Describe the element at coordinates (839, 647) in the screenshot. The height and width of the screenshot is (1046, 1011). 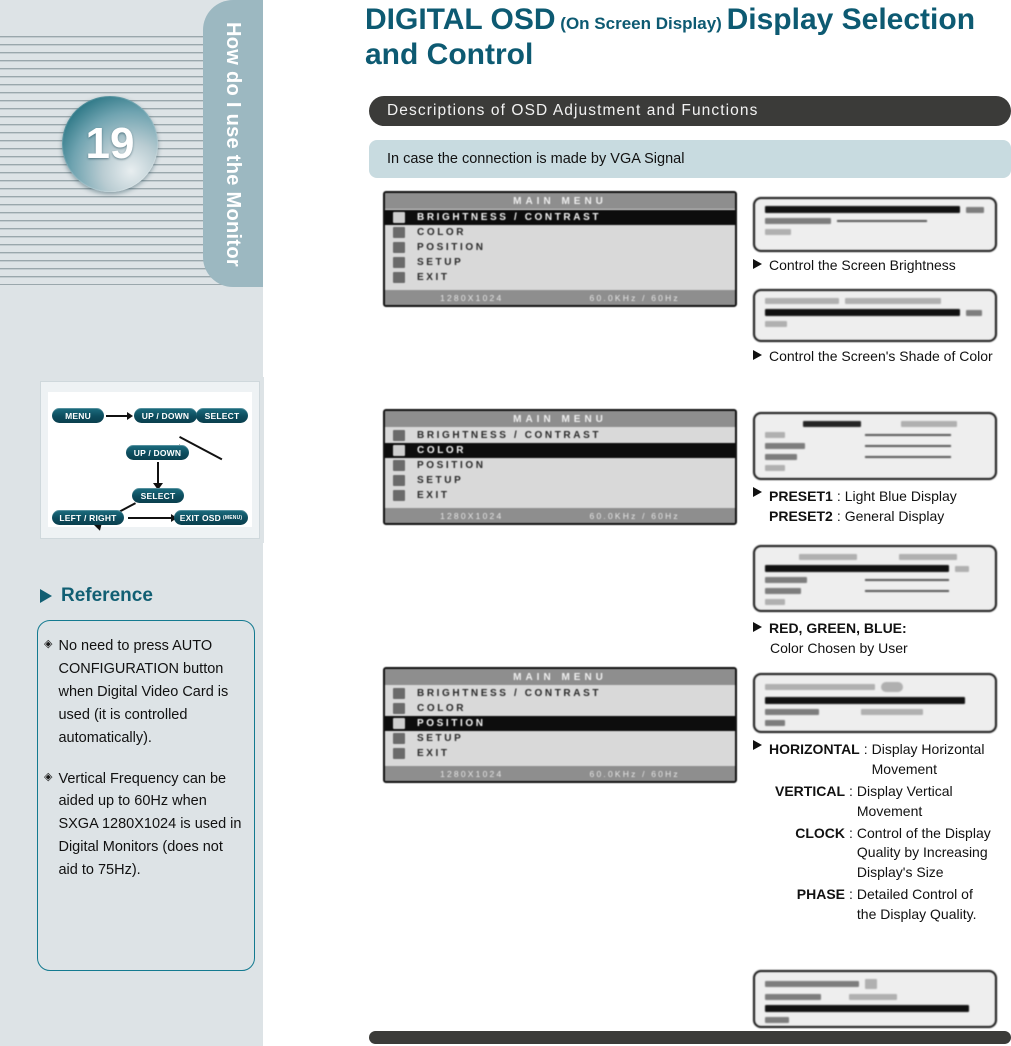
I see `caption-text: Color Chosen by User` at that location.